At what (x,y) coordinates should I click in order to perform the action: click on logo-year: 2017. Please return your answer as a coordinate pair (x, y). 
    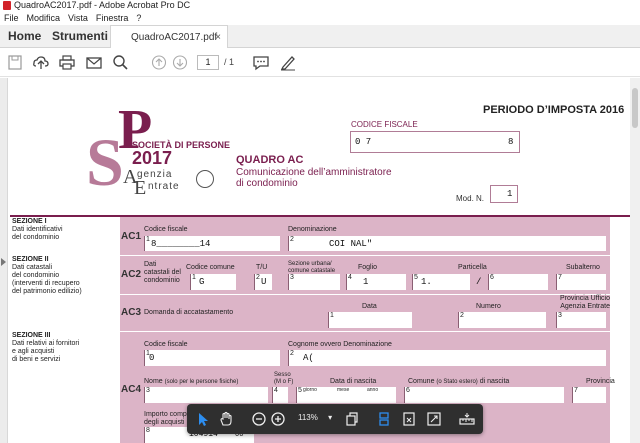
    Looking at the image, I should click on (152, 158).